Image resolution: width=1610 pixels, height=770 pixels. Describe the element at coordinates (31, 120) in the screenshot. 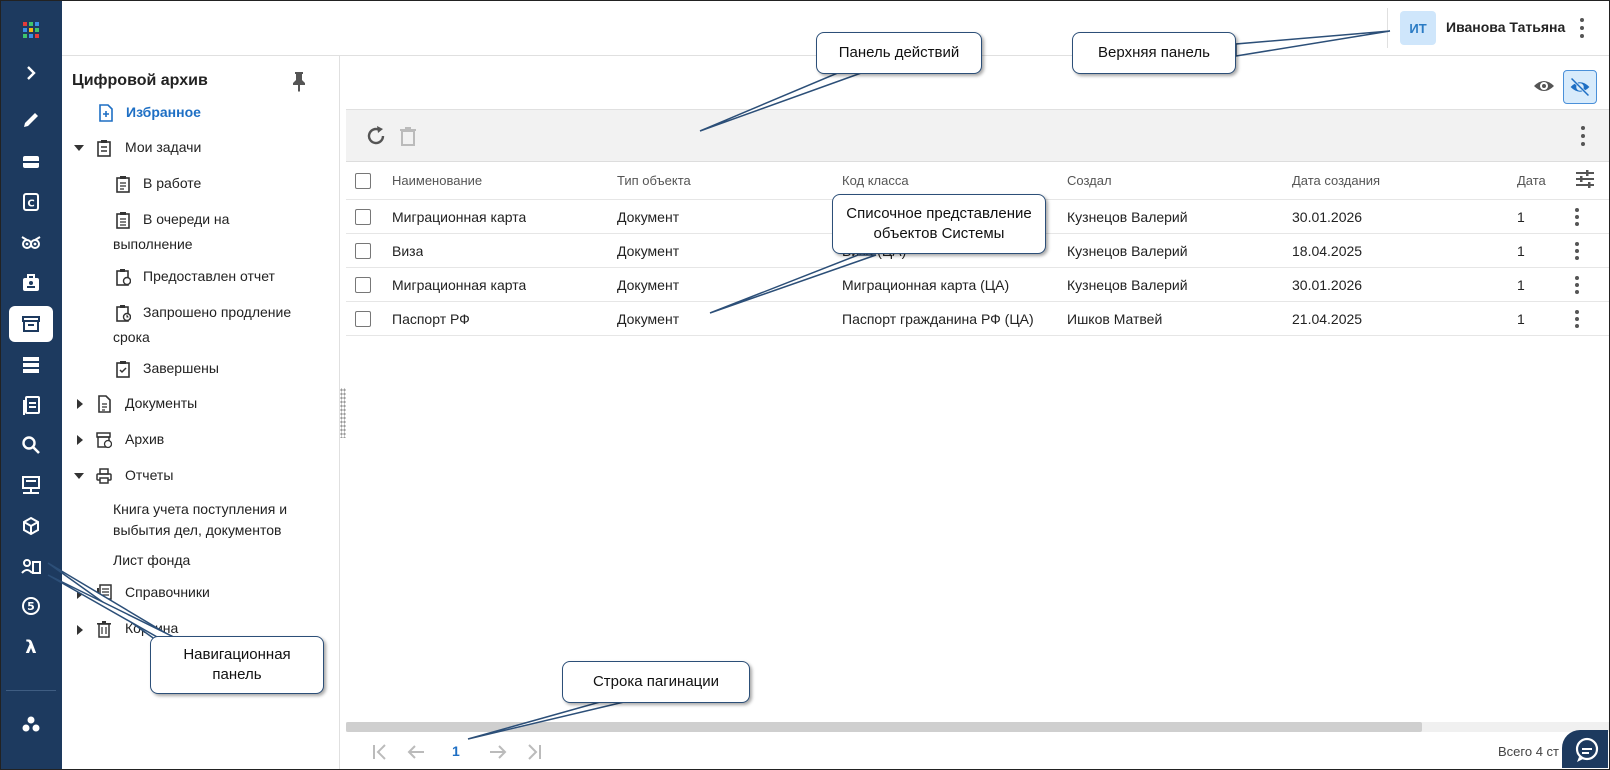

I see `pencil-icon` at that location.